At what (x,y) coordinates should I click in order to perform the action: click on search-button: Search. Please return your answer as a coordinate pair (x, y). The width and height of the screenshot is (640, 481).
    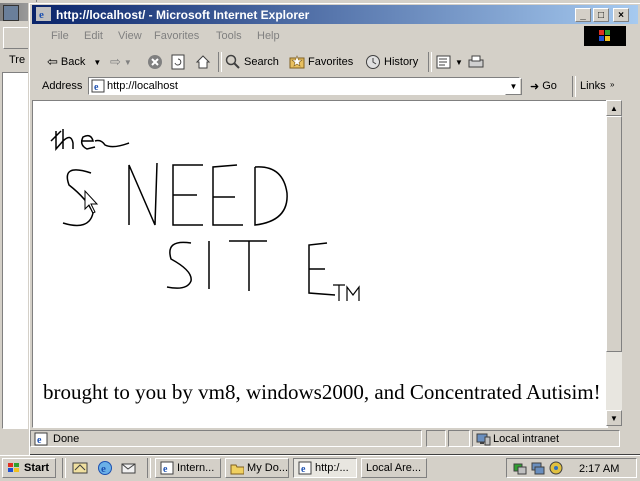
    Looking at the image, I should click on (252, 62).